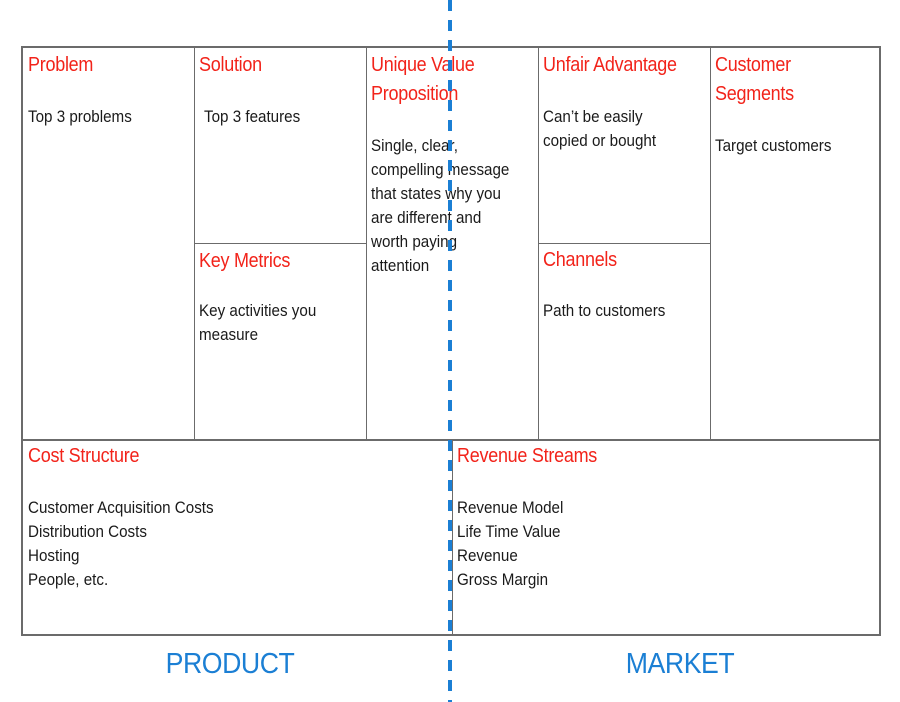 The width and height of the screenshot is (900, 702). Describe the element at coordinates (54, 556) in the screenshot. I see `cost-structure-line-3: Hosting` at that location.